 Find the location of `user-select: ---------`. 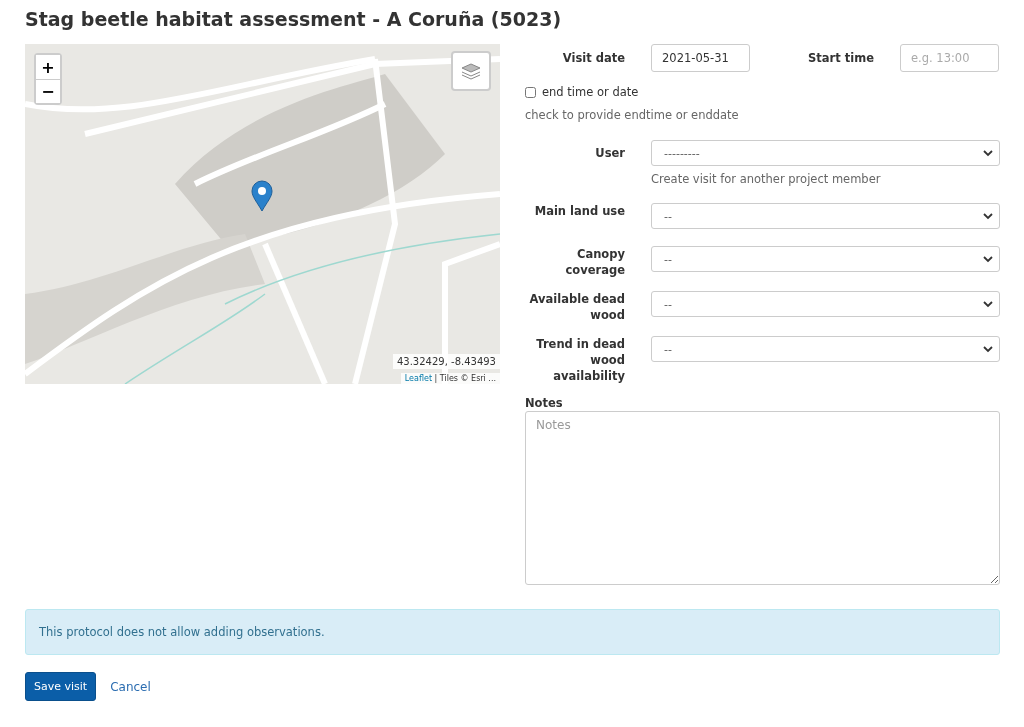

user-select: --------- is located at coordinates (825, 153).